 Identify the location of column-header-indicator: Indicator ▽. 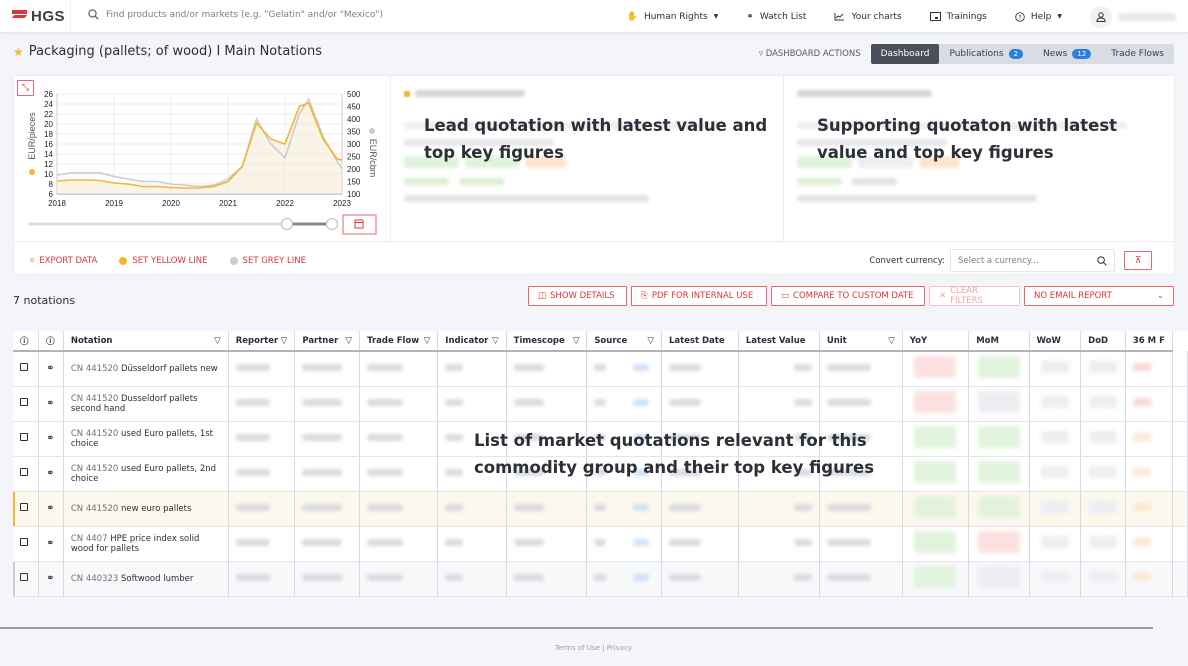
(472, 341).